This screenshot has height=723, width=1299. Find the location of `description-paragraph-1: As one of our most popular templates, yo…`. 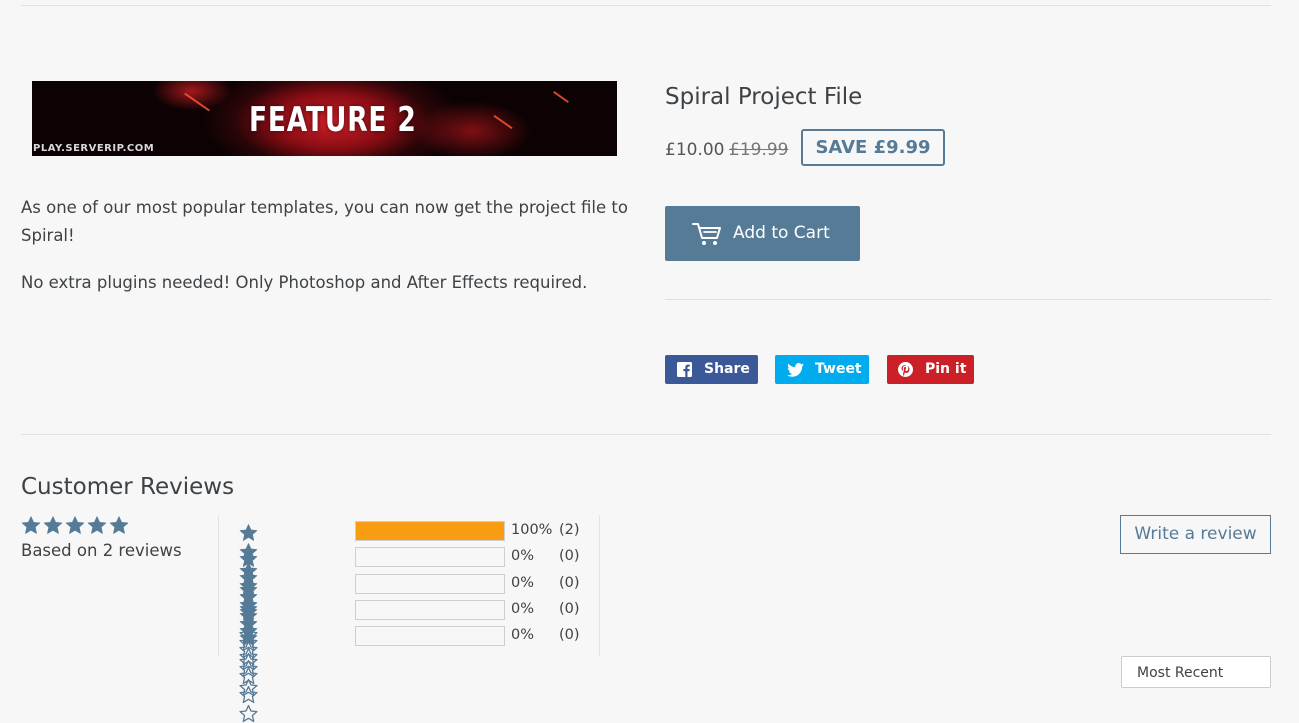

description-paragraph-1: As one of our most popular templates, yo… is located at coordinates (324, 221).